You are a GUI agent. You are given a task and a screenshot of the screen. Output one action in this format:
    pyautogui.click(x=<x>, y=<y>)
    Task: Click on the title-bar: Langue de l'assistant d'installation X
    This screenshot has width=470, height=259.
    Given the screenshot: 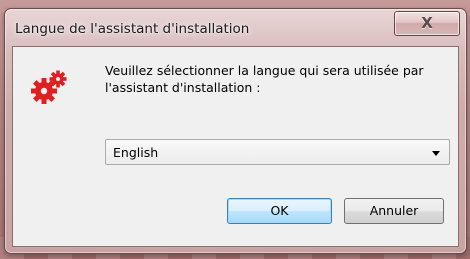 What is the action you would take?
    pyautogui.click(x=235, y=27)
    